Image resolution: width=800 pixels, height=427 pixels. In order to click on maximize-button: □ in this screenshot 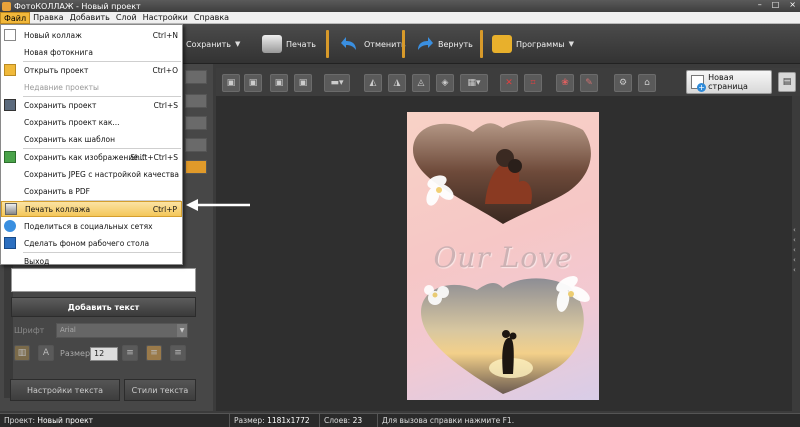, I will do `click(776, 4)`.